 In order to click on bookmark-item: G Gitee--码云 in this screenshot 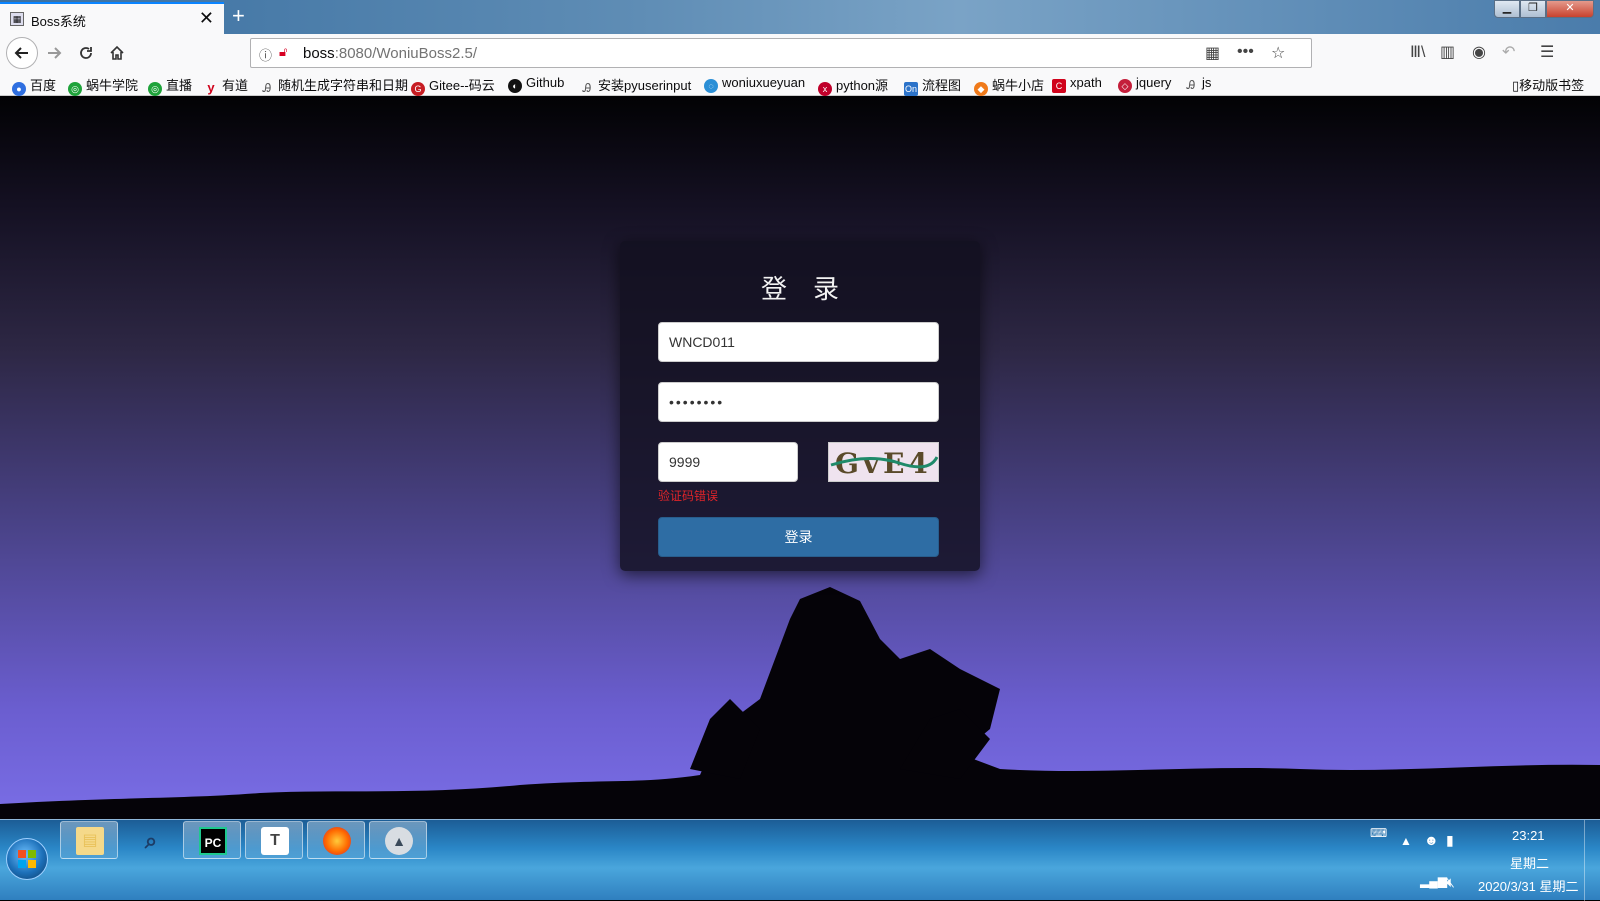, I will do `click(453, 85)`.